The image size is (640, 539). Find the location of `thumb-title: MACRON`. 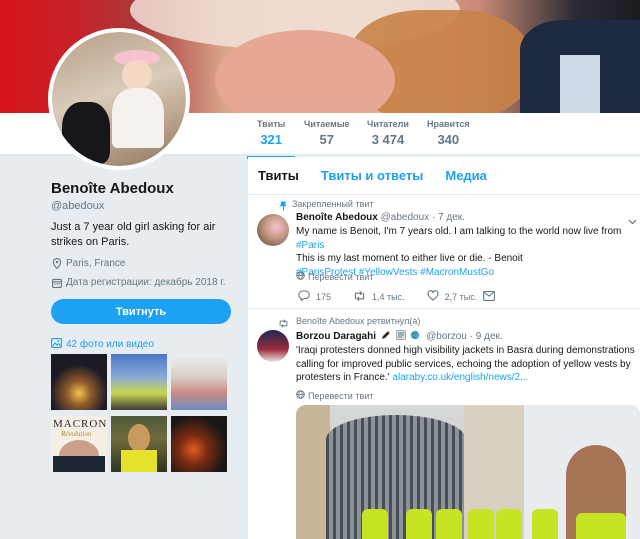

thumb-title: MACRON is located at coordinates (80, 424).